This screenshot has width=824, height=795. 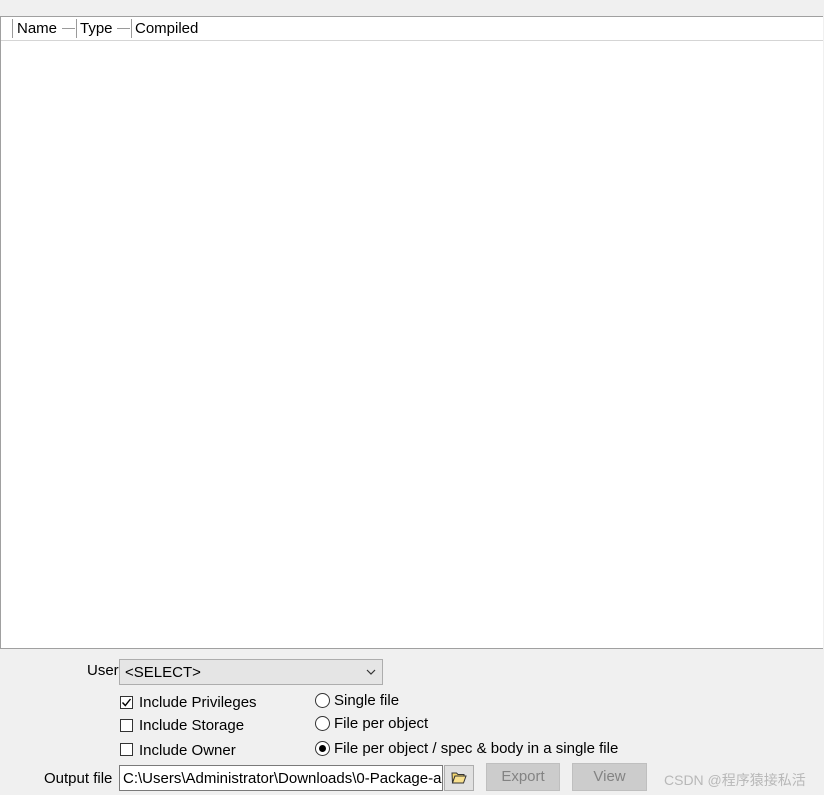 I want to click on view-button: View, so click(x=609, y=777).